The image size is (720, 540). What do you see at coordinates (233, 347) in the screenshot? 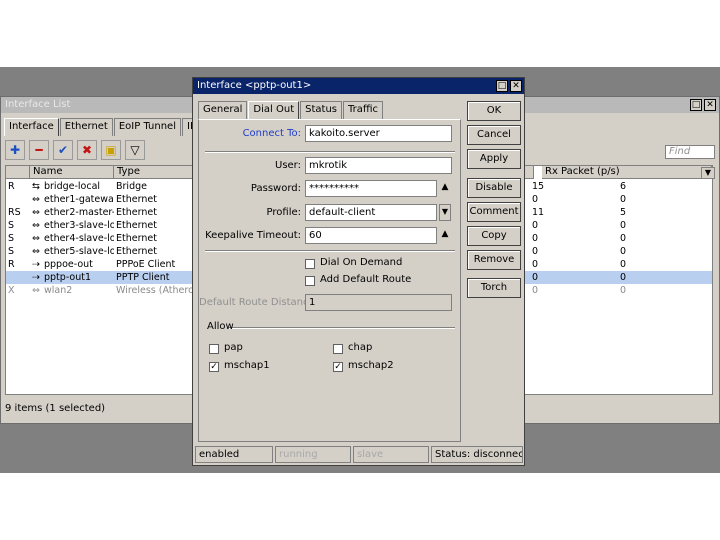
I see `pap-label: pap` at bounding box center [233, 347].